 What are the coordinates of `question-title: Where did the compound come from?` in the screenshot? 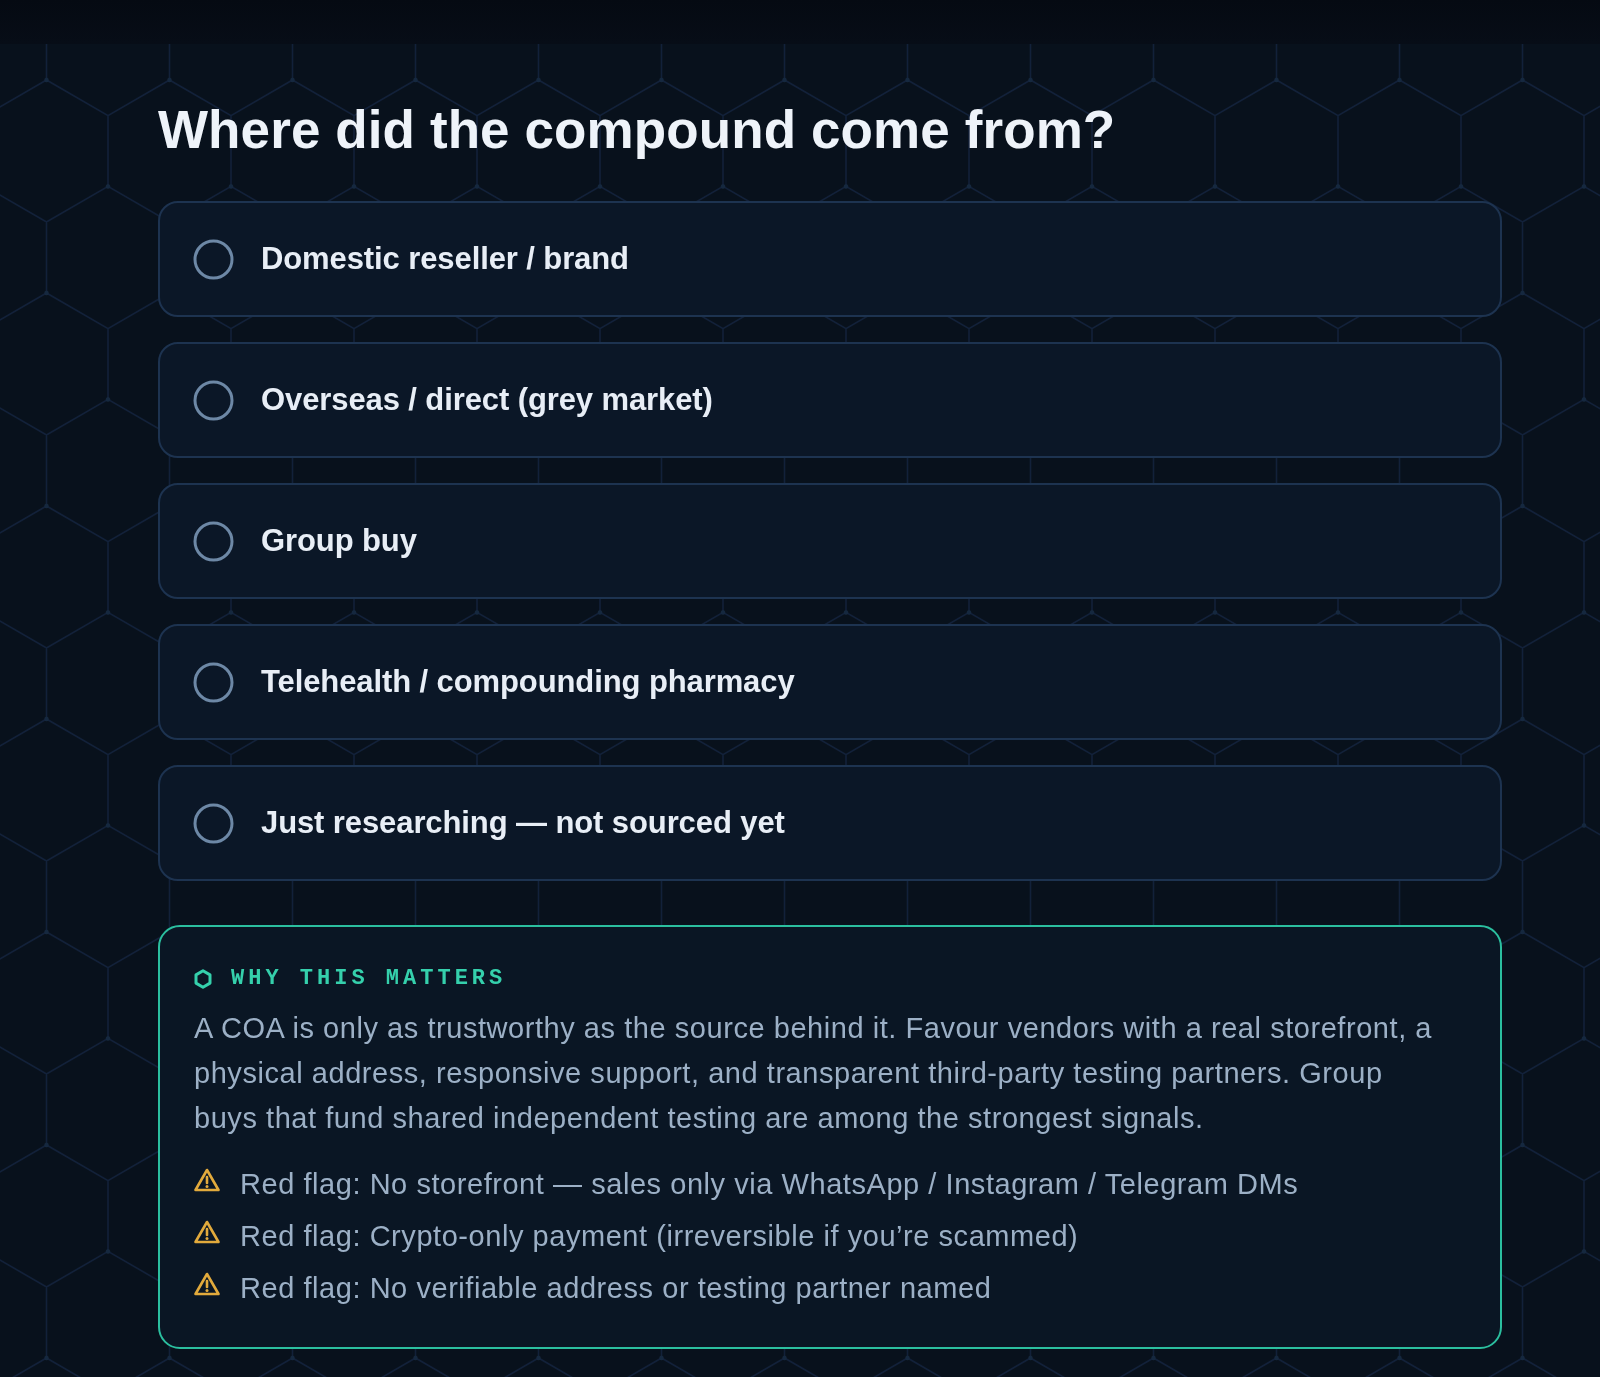 It's located at (637, 130).